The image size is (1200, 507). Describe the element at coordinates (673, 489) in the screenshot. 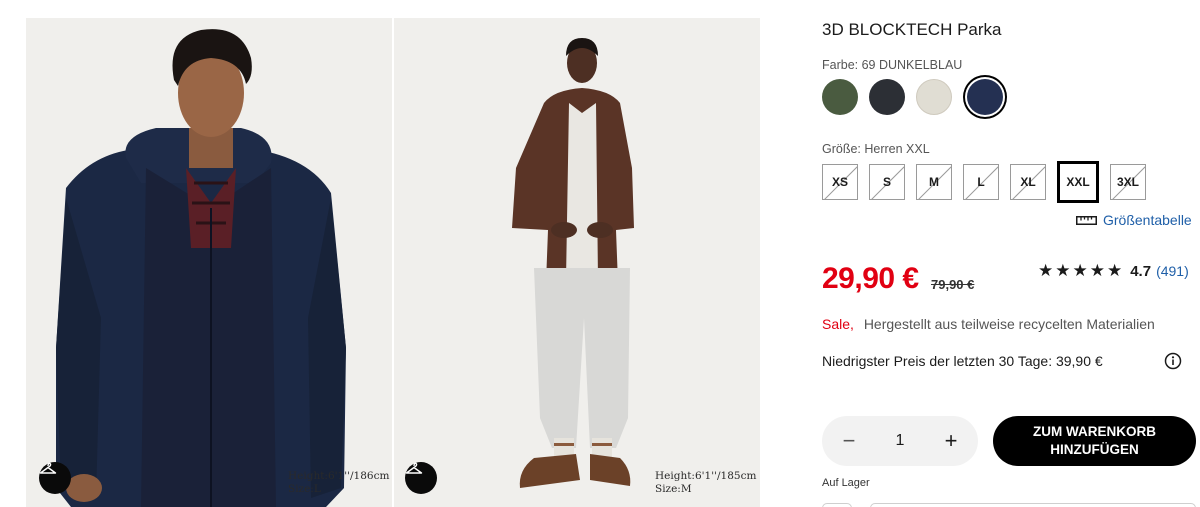

I see `model-size: Size:M` at that location.